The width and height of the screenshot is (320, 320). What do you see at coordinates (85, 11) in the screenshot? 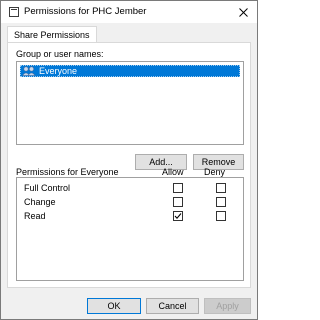
I see `window-title: Permissions for PHC Jember` at bounding box center [85, 11].